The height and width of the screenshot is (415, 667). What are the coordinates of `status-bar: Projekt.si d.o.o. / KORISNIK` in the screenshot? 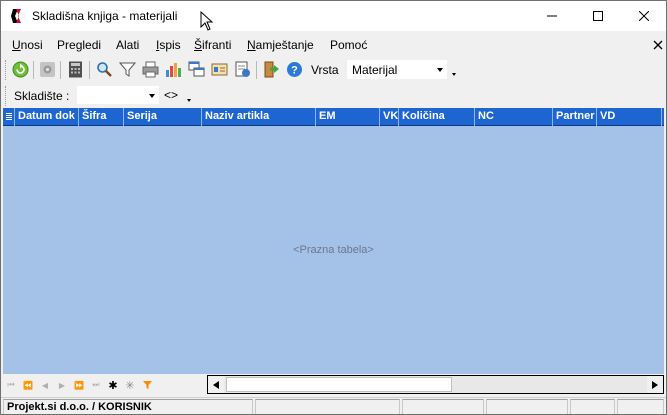 It's located at (333, 405).